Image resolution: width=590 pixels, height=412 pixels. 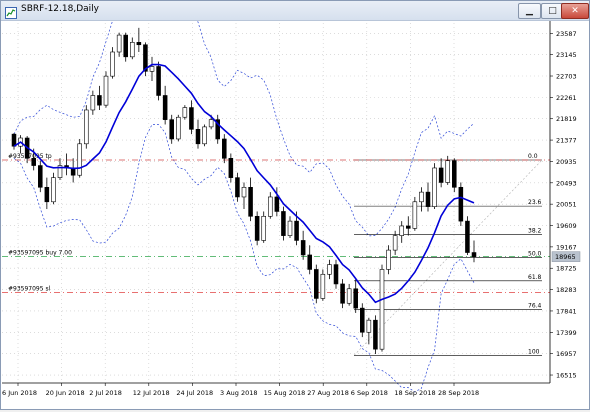 What do you see at coordinates (19, 393) in the screenshot?
I see `x-tick-label: 6 Jun 2018` at bounding box center [19, 393].